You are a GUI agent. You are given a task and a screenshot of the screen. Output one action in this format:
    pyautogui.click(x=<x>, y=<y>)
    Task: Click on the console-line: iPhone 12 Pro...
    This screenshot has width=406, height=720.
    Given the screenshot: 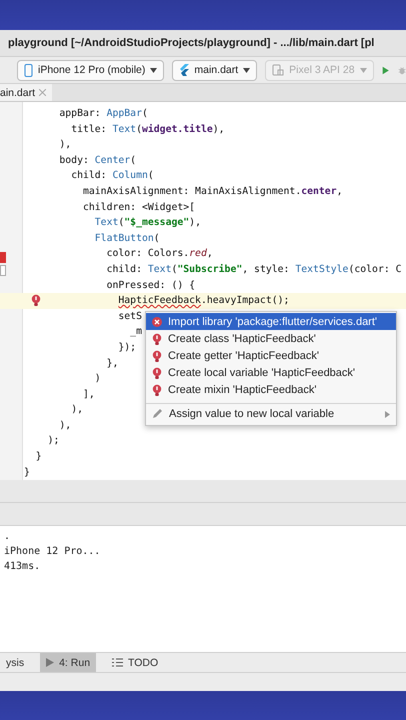 What is the action you would take?
    pyautogui.click(x=51, y=552)
    